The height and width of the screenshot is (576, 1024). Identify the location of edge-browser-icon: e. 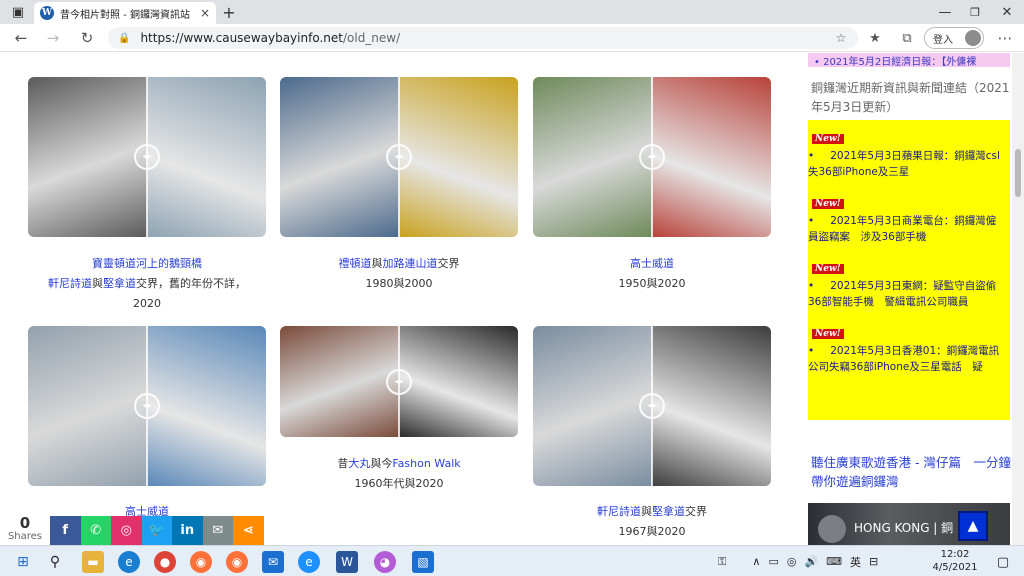
(129, 562).